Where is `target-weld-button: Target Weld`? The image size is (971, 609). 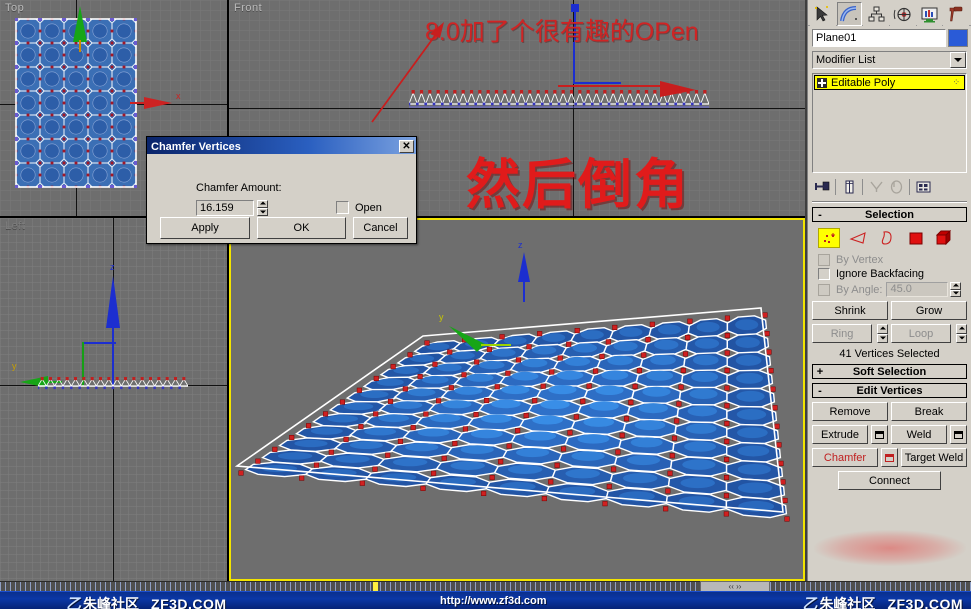 target-weld-button: Target Weld is located at coordinates (934, 457).